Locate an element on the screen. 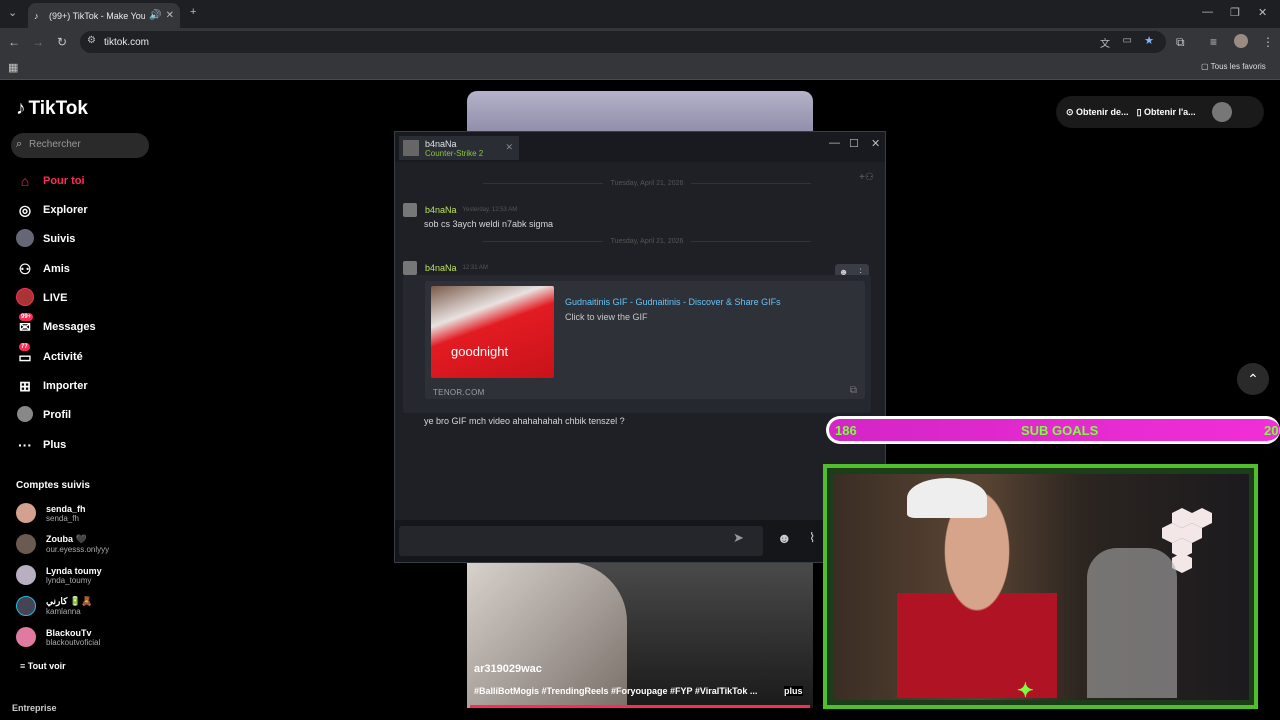 This screenshot has width=1280, height=720. account-name: Zouba 🖤 is located at coordinates (66, 539).